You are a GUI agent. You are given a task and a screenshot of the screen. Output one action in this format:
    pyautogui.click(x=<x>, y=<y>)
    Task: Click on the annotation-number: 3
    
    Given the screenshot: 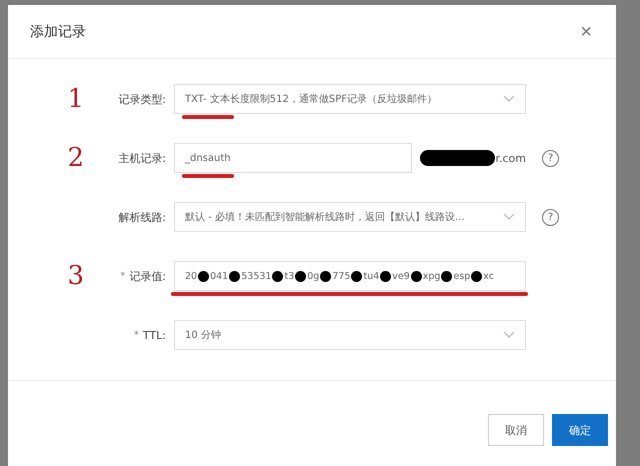 What is the action you would take?
    pyautogui.click(x=75, y=276)
    